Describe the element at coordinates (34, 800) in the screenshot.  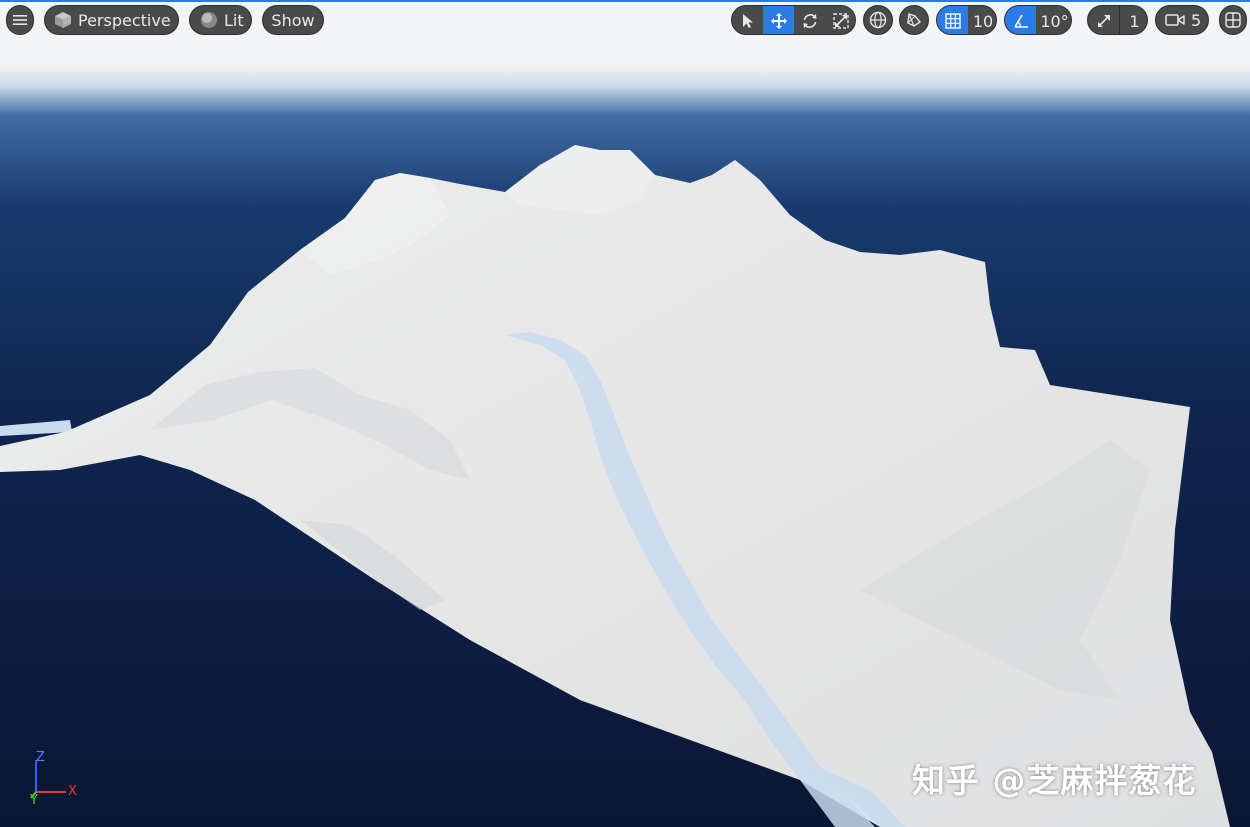
I see `y-axis-label: Y` at that location.